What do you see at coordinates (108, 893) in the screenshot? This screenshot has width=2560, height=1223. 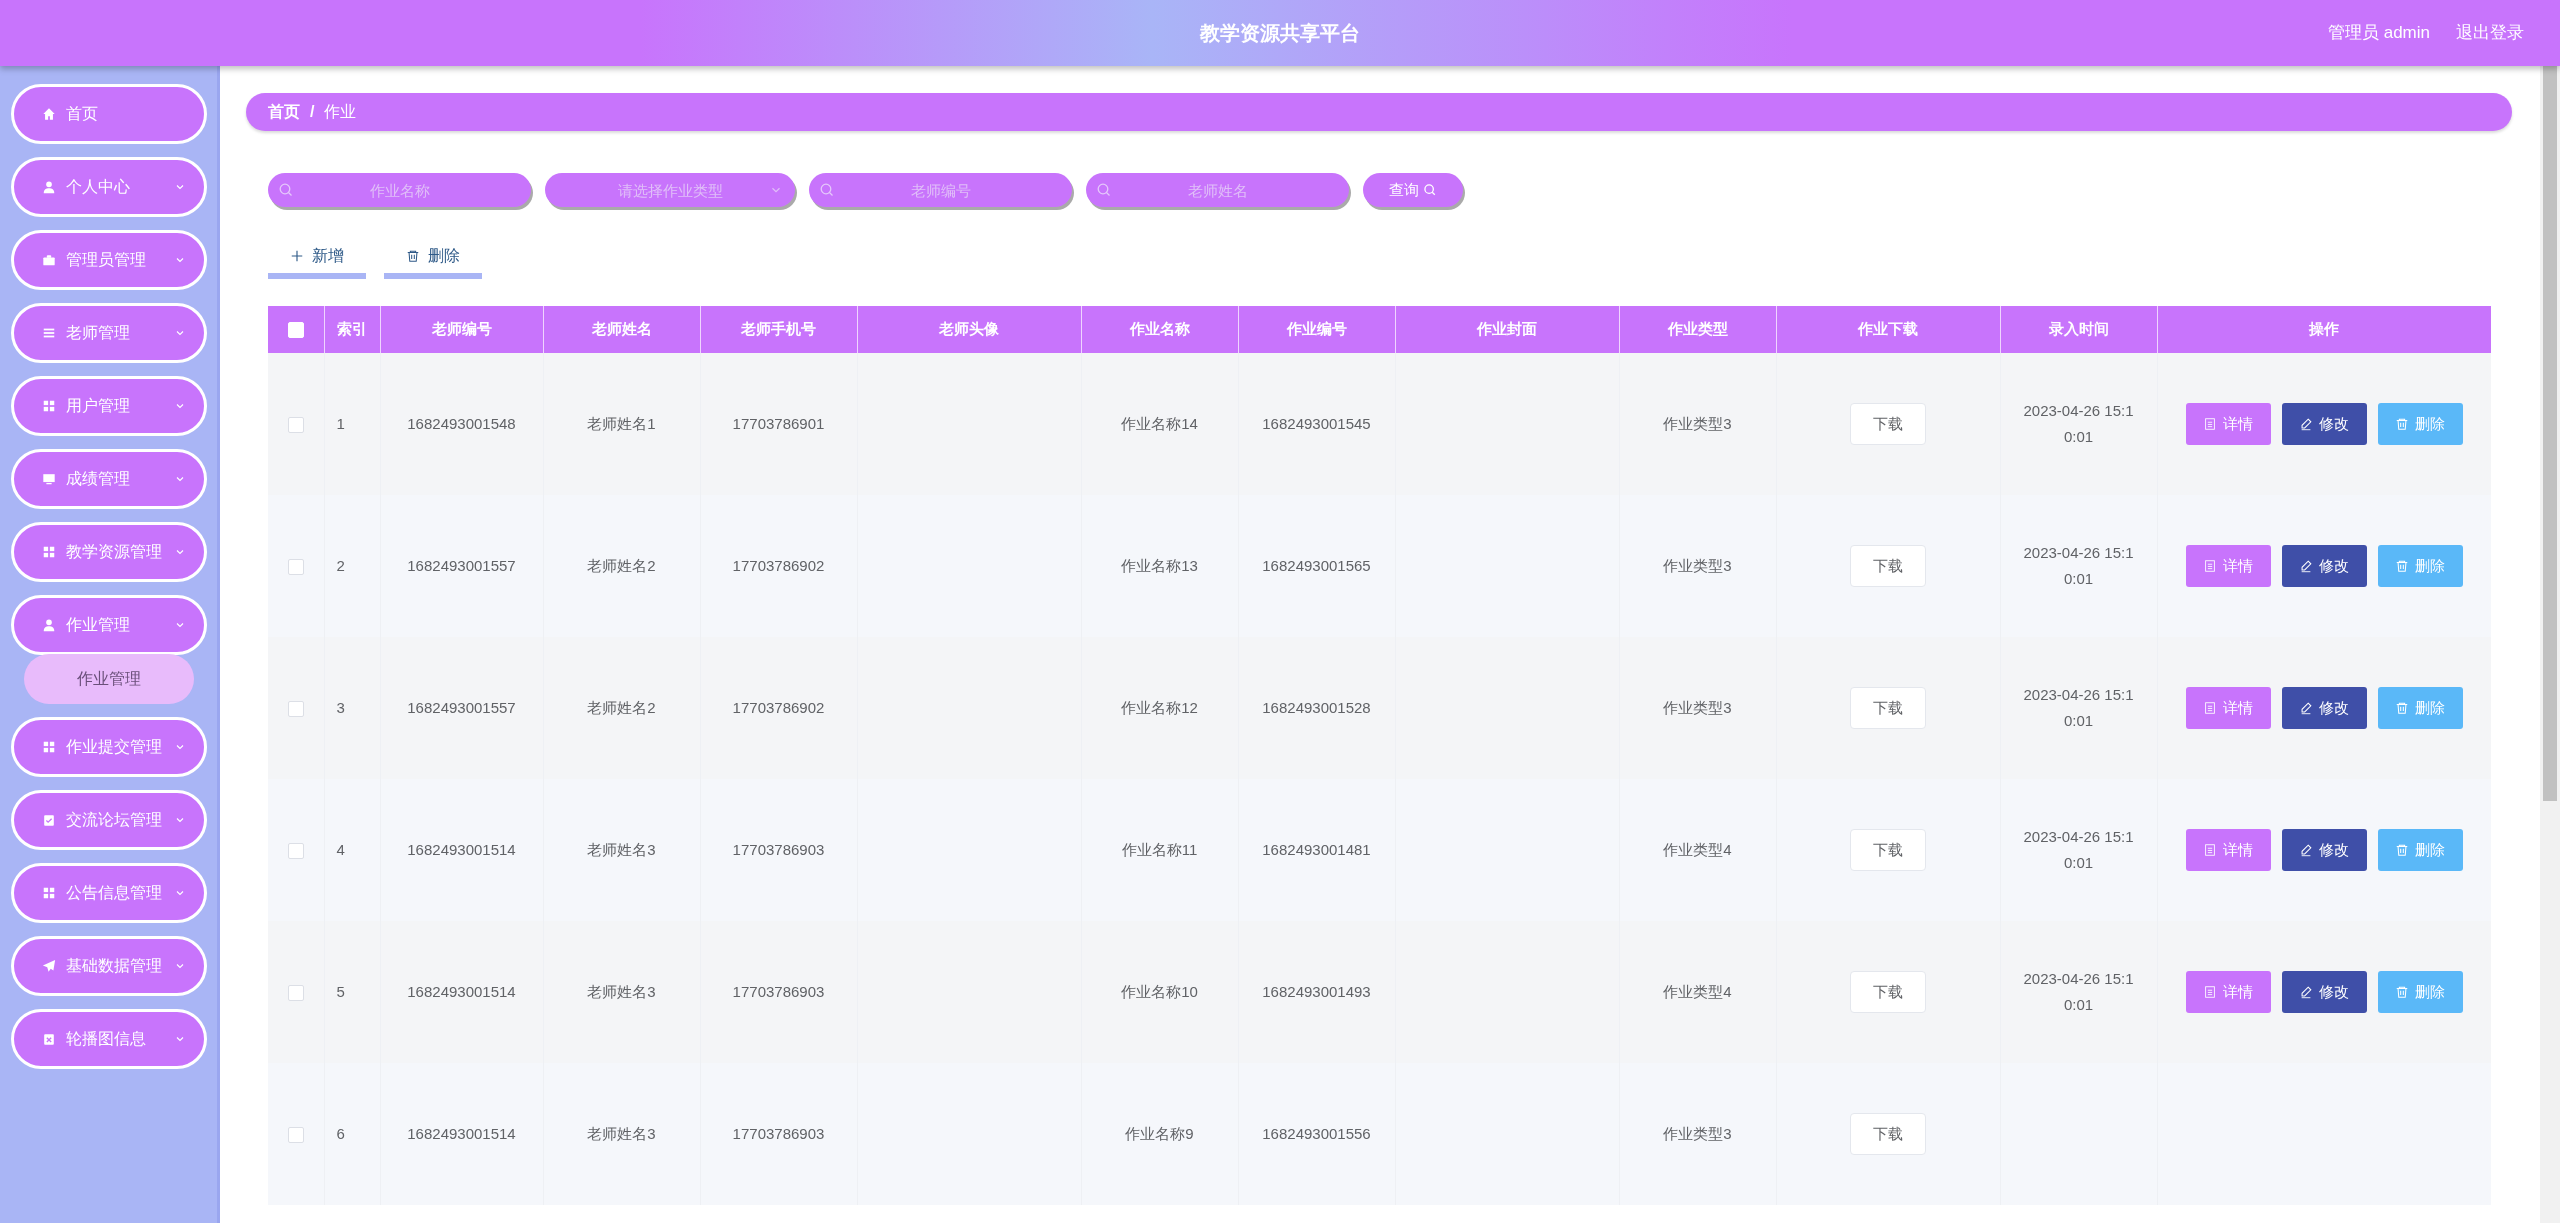 I see `sidebar-item: 公告信息管理` at bounding box center [108, 893].